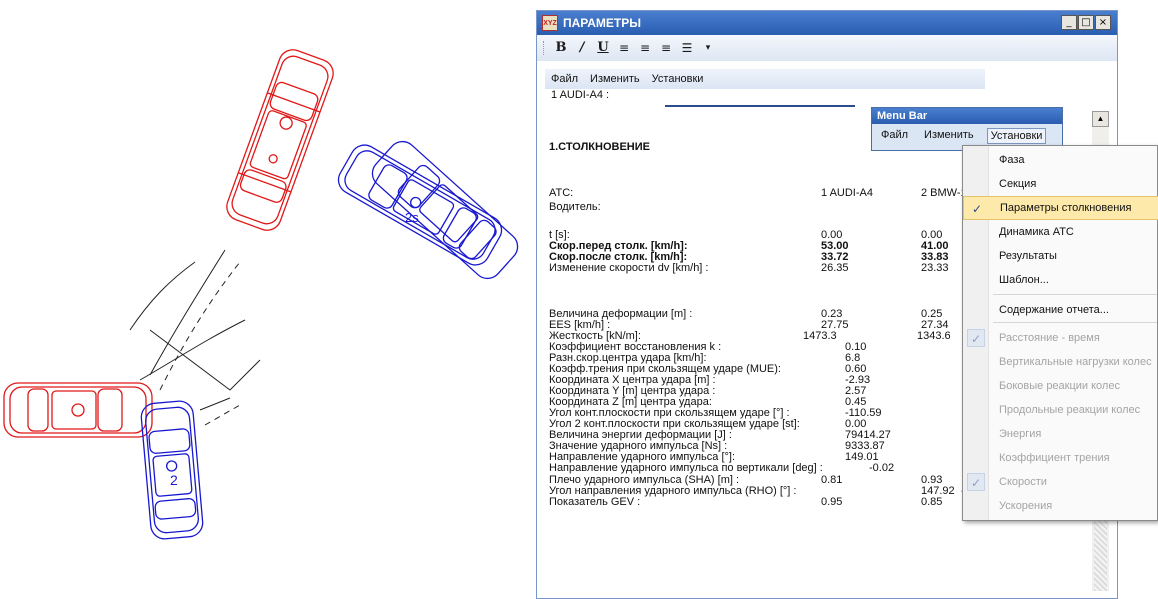 The image size is (1158, 599). I want to click on dropdown-item: Ускорения, so click(1060, 506).